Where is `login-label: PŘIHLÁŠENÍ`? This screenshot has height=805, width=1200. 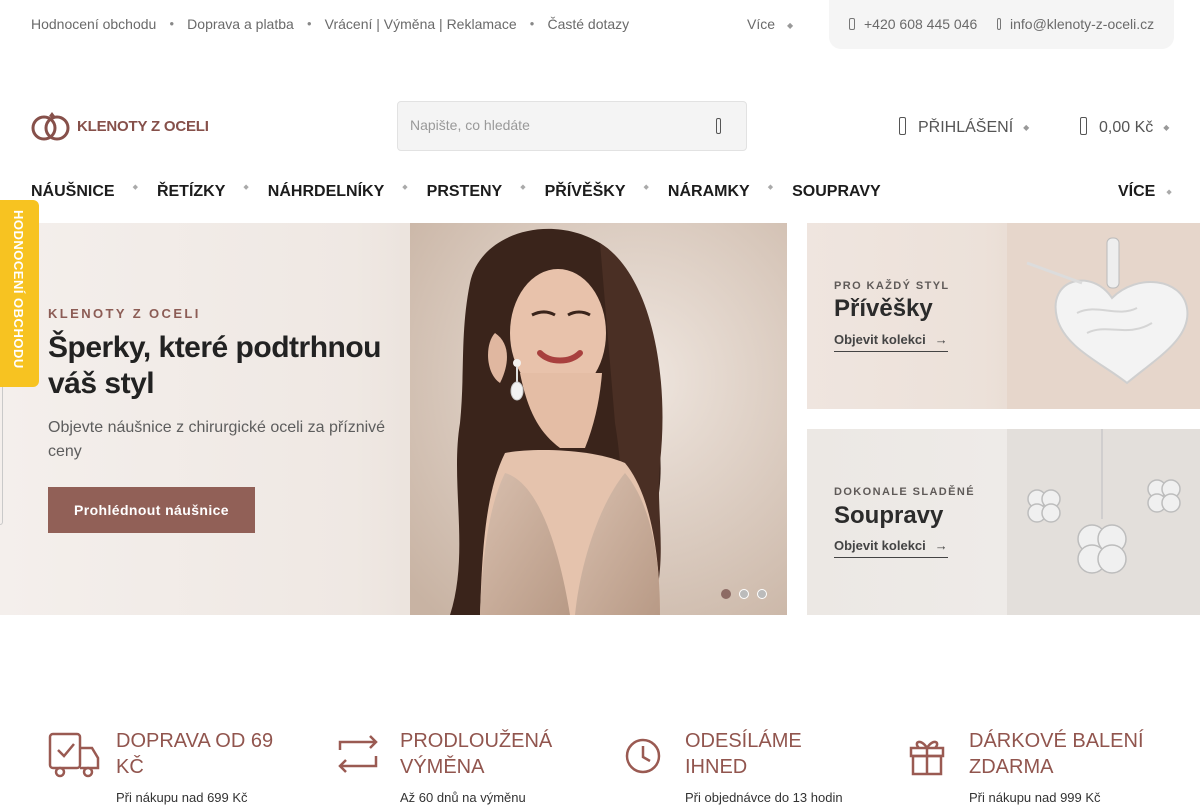
login-label: PŘIHLÁŠENÍ is located at coordinates (966, 127).